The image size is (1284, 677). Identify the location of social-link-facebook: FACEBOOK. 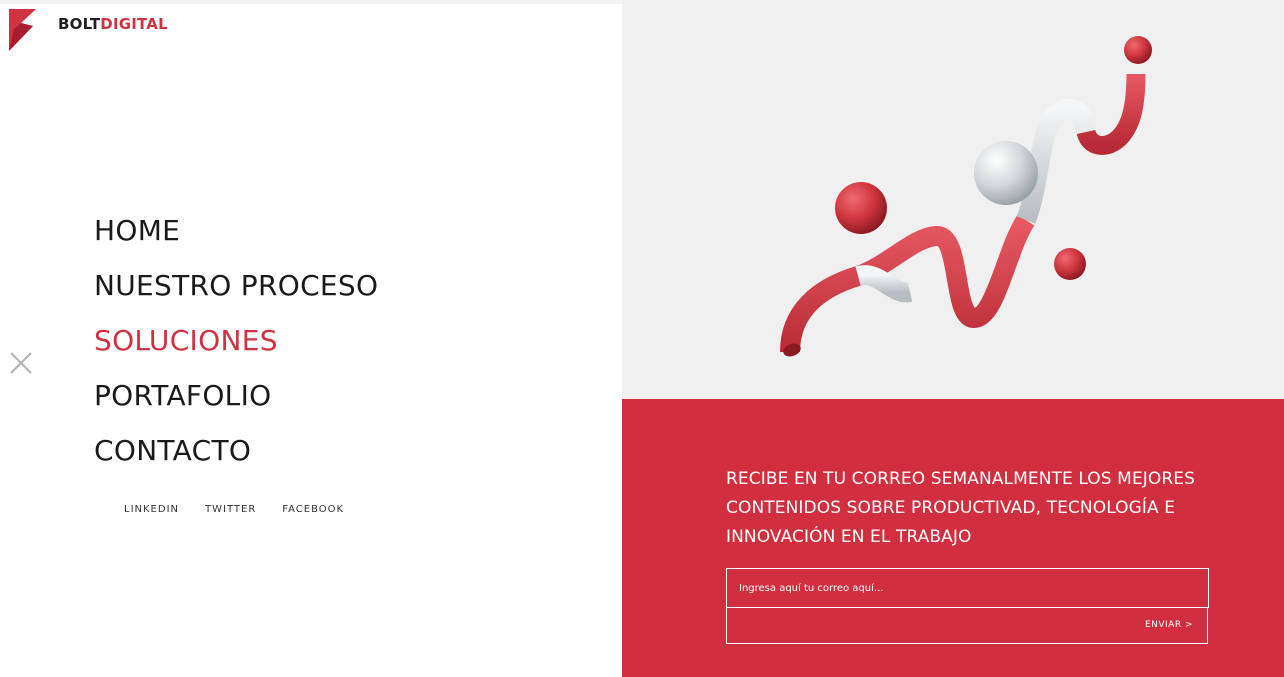
(313, 510).